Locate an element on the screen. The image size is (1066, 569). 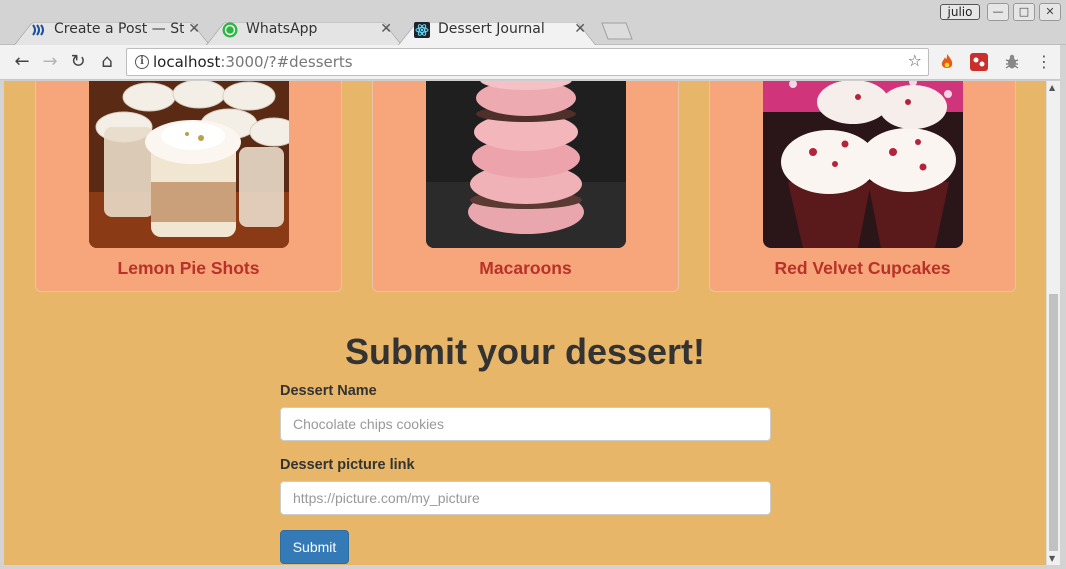
tab-dessert-journal: Dessert Journal ✕ is located at coordinates (497, 30).